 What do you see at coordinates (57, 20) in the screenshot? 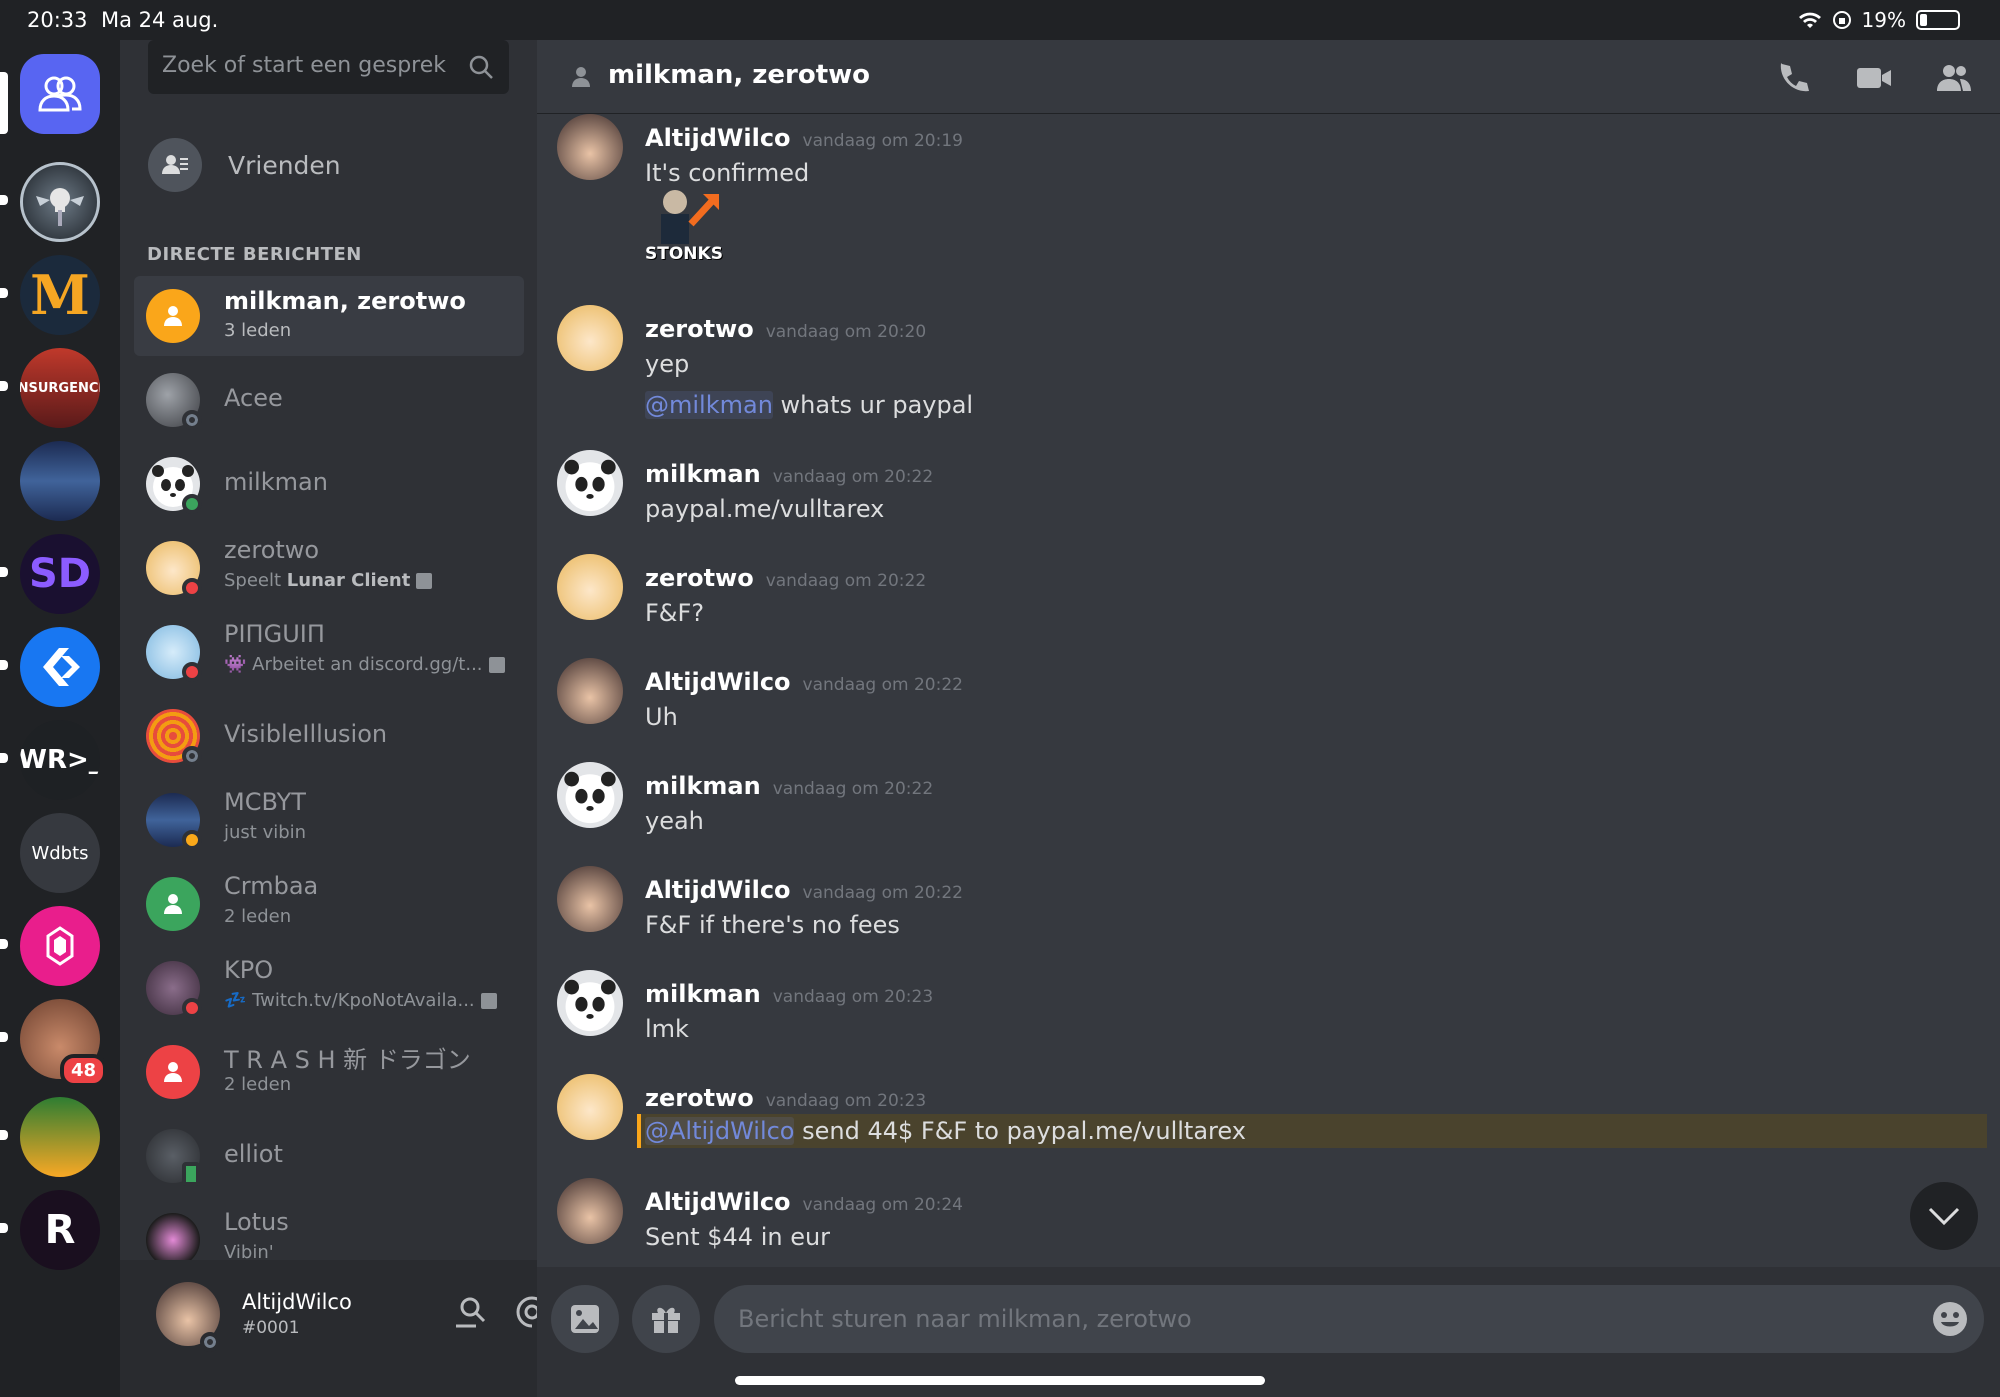
I see `status-time: 20:33` at bounding box center [57, 20].